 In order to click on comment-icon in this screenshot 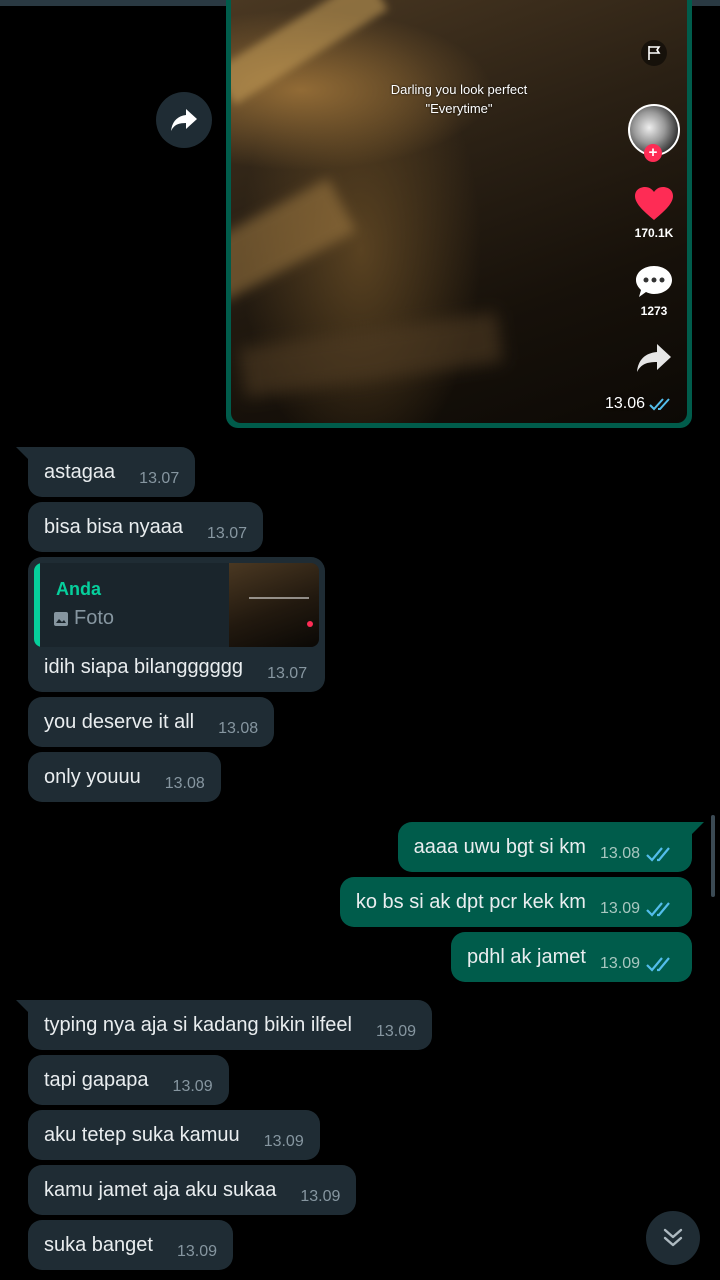, I will do `click(654, 281)`.